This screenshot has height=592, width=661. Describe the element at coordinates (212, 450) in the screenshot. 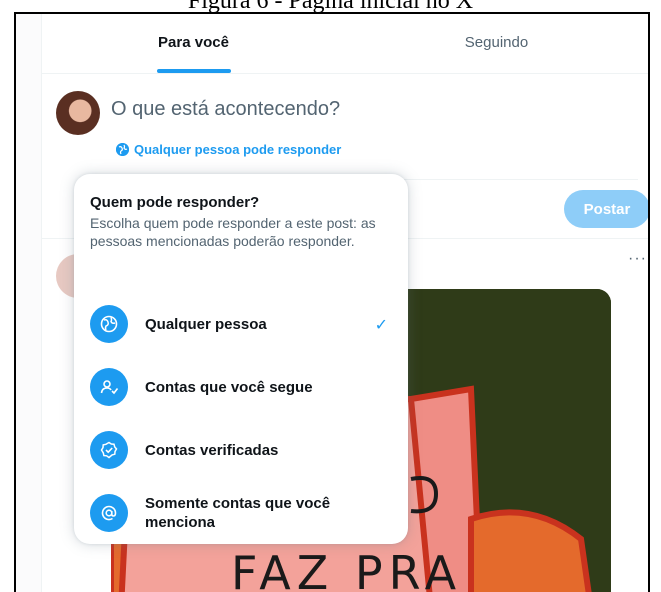

I see `option-label: Contas verificadas` at that location.